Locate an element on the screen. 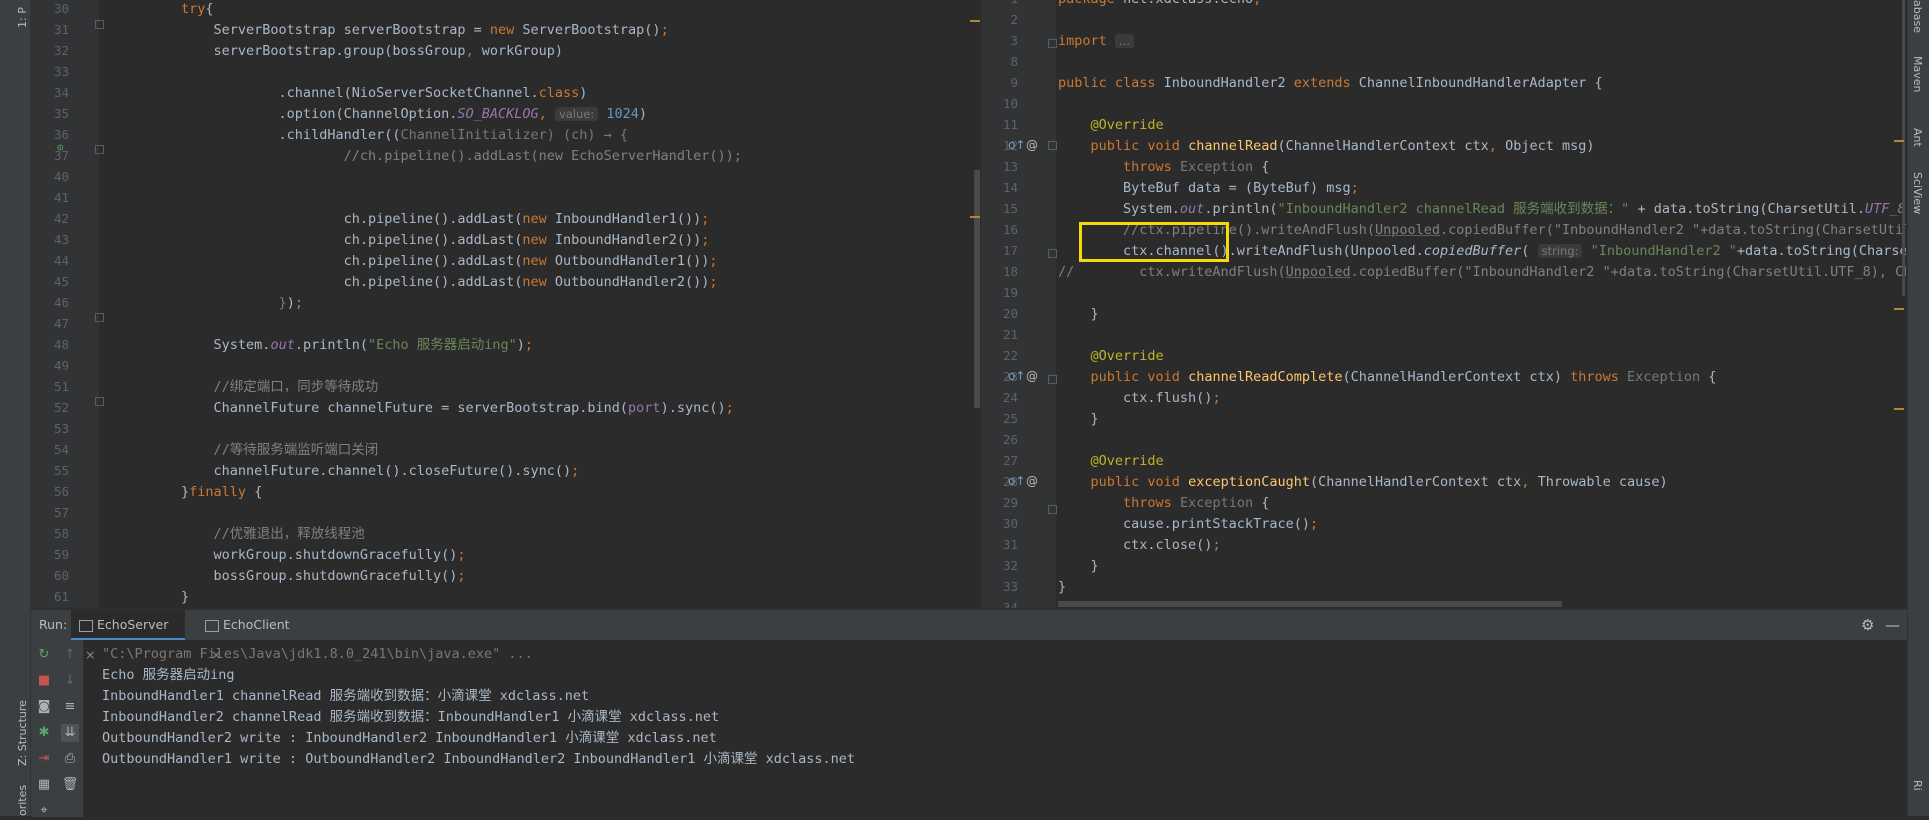 Image resolution: width=1929 pixels, height=820 pixels. code-line: .channel(NioServerSocketChannel.class) is located at coordinates (352, 93).